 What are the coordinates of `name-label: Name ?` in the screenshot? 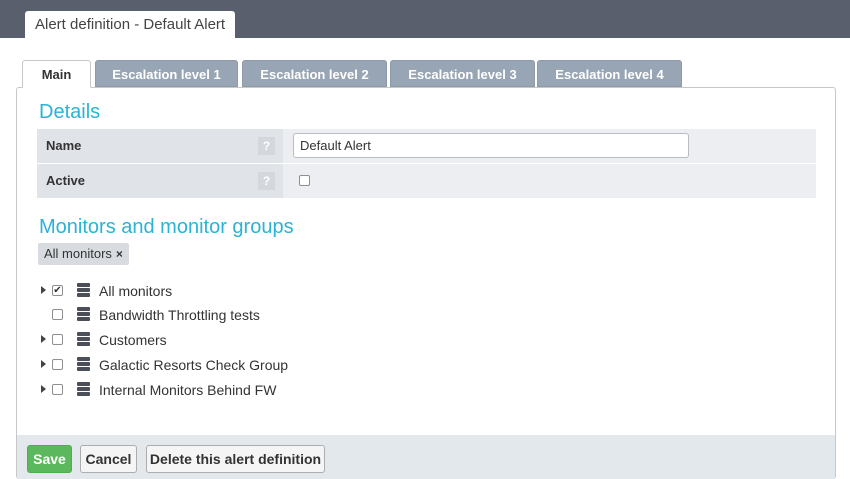 It's located at (160, 146).